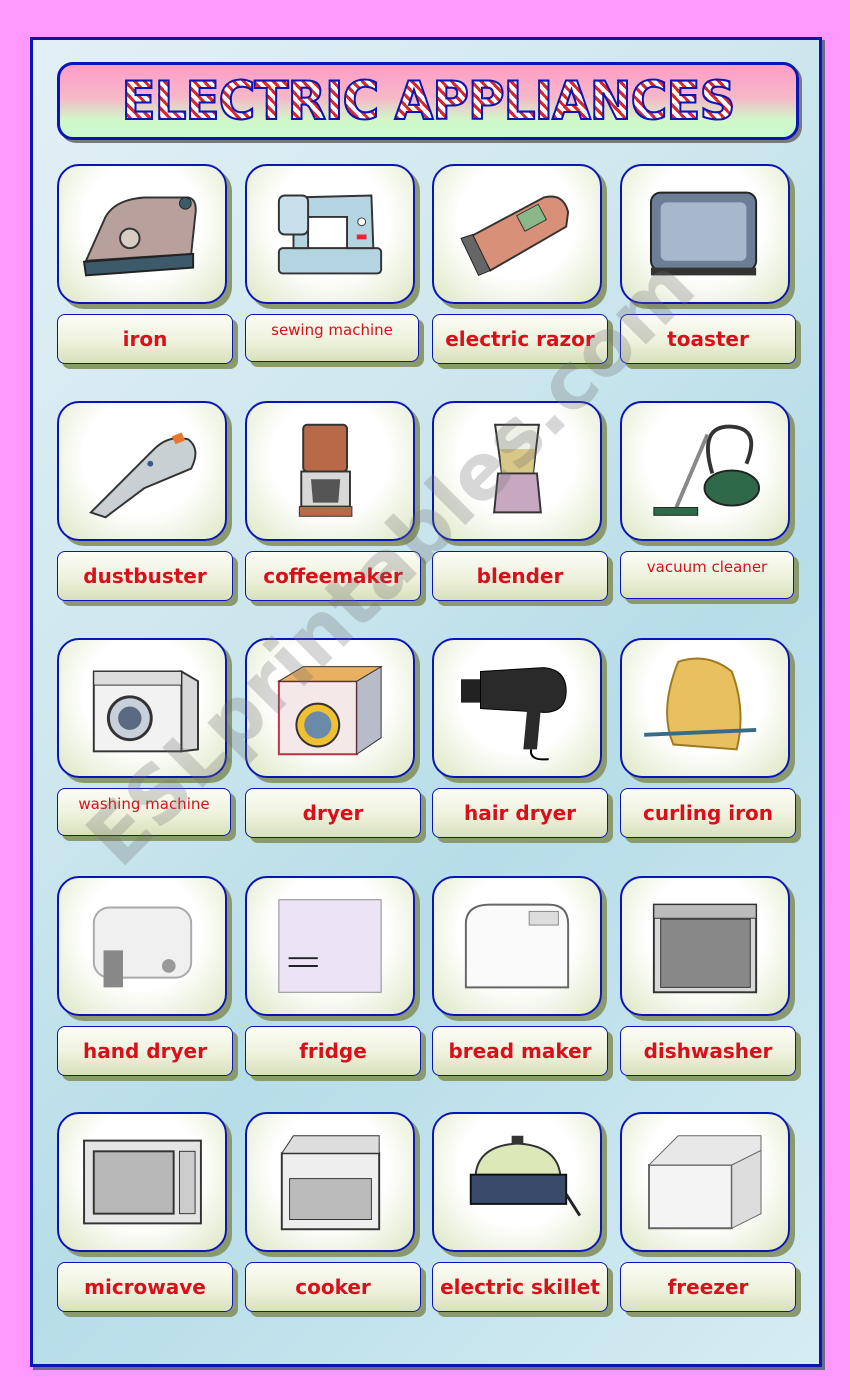 The image size is (850, 1400). I want to click on appliance-label: cooker, so click(333, 1287).